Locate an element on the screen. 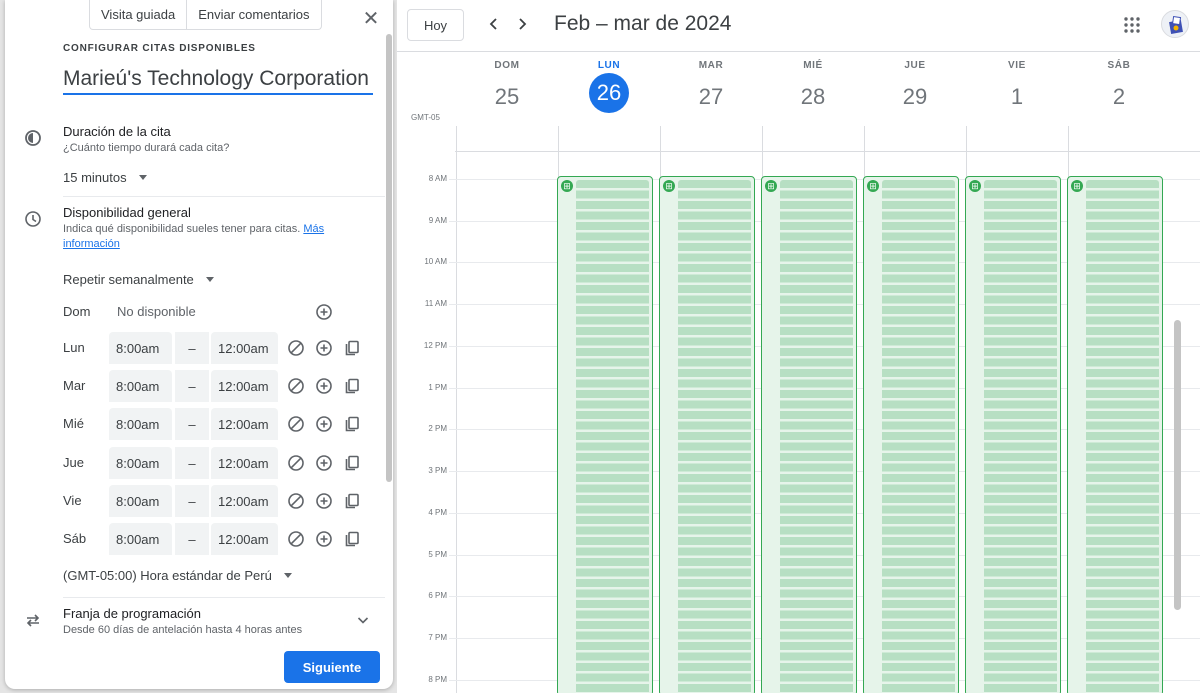 The height and width of the screenshot is (693, 1200). section-caption: CONFIGURAR CITAS DISPONIBLES is located at coordinates (159, 48).